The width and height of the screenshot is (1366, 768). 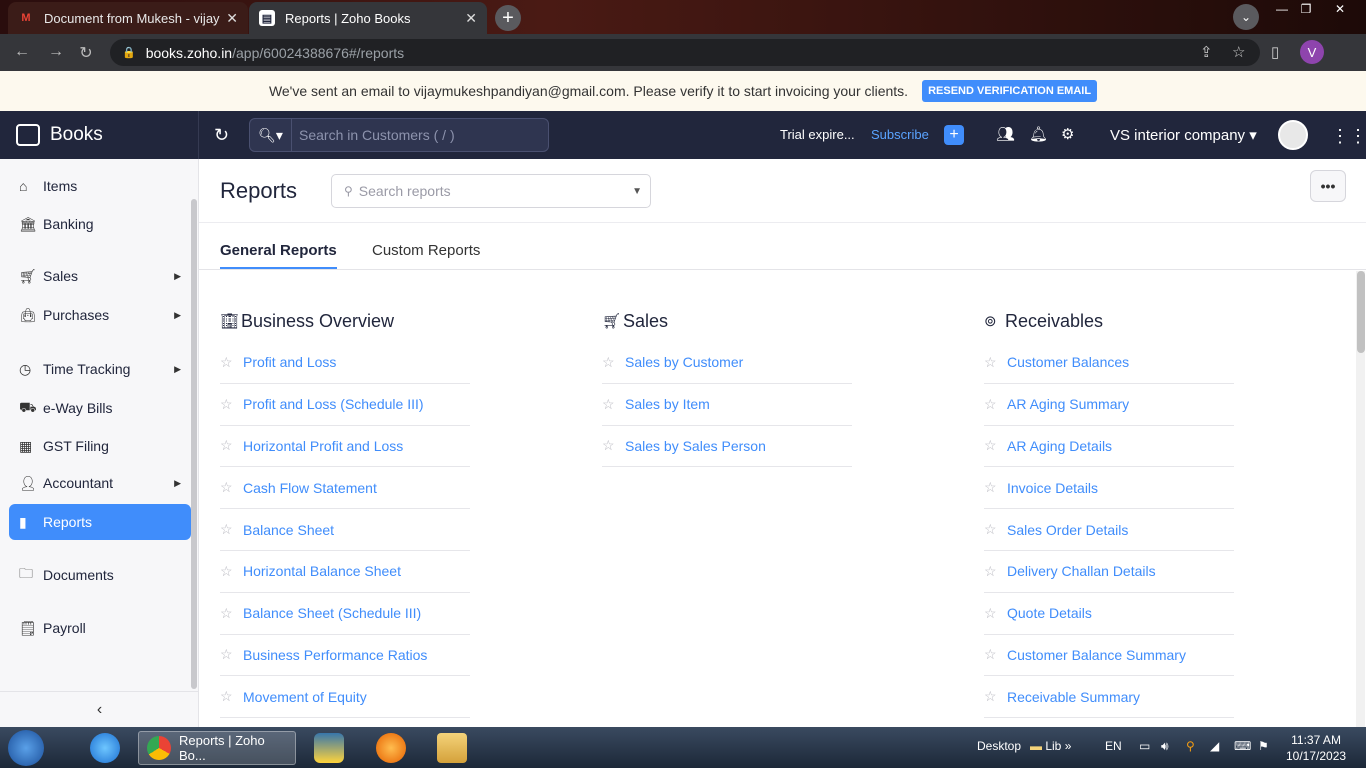 I want to click on windows-start-button, so click(x=26, y=748).